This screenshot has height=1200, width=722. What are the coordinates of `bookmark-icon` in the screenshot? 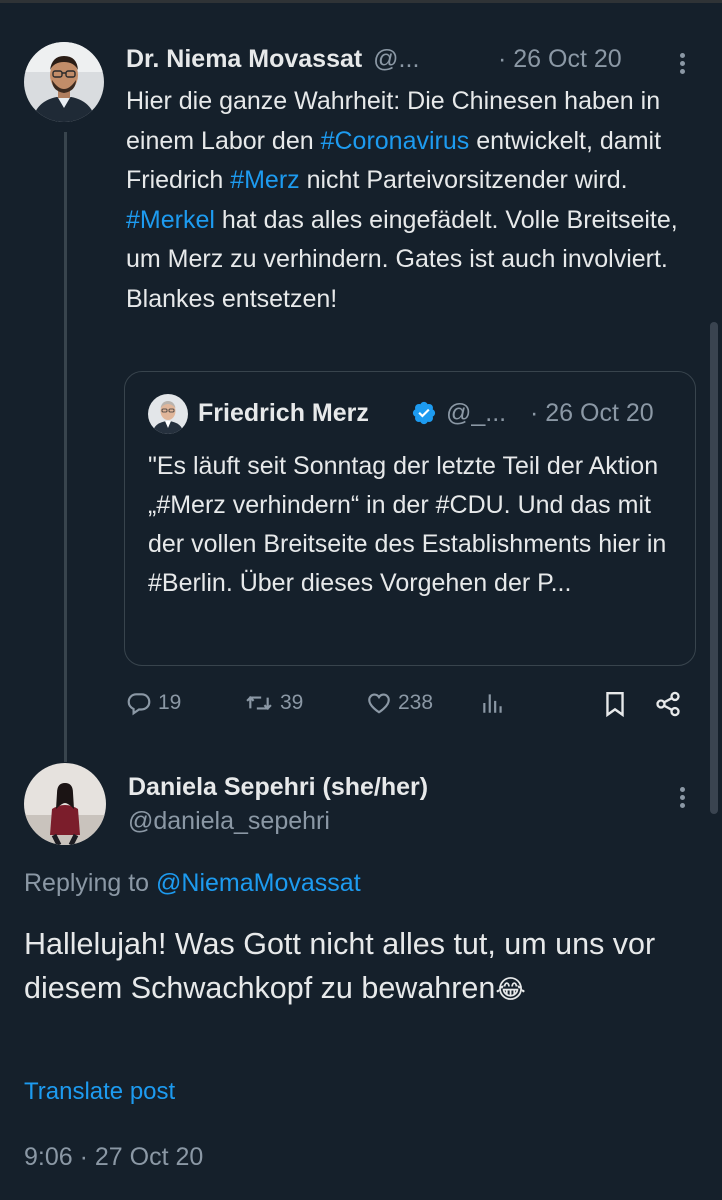 It's located at (615, 704).